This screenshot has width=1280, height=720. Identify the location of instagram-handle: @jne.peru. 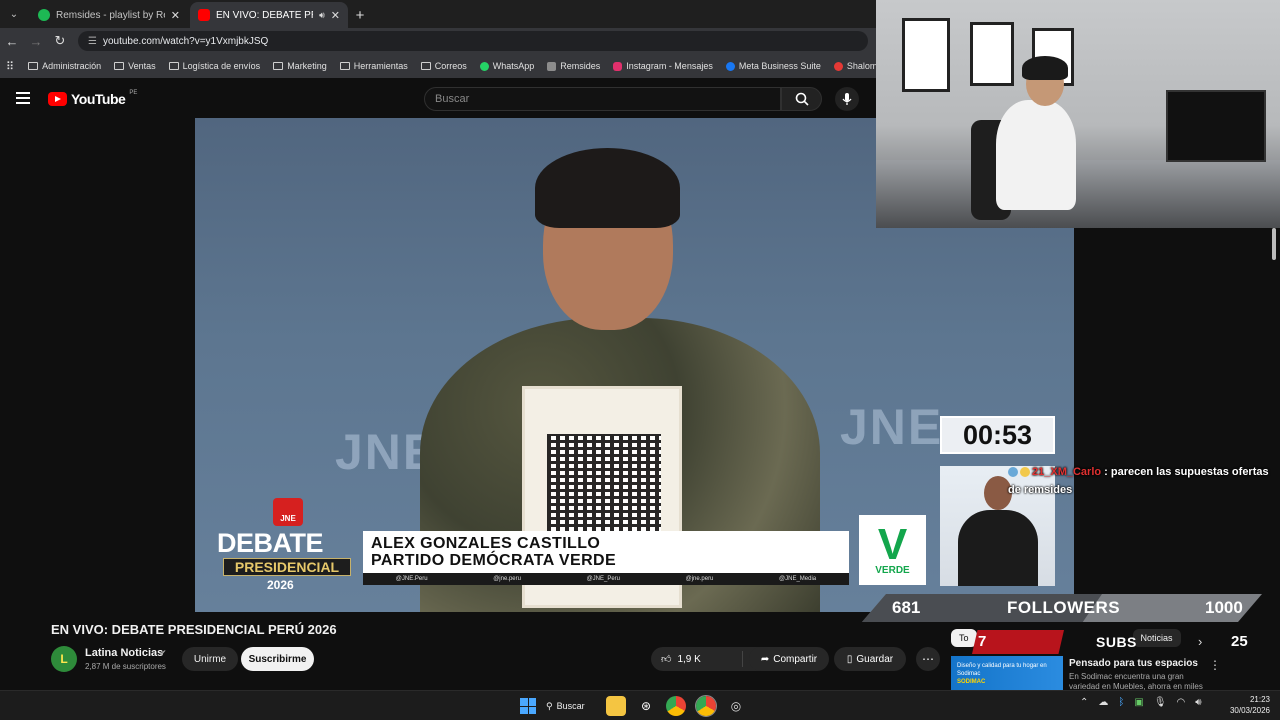
(507, 579).